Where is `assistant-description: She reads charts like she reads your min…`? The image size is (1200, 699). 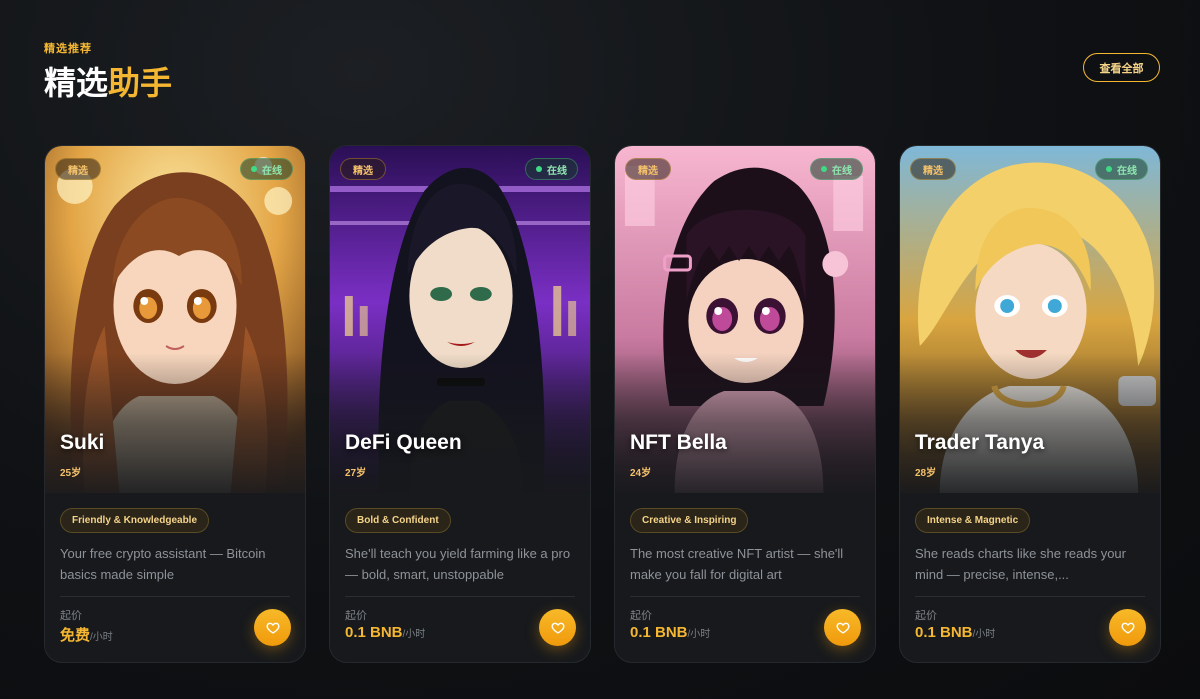
assistant-description: She reads charts like she reads your min… is located at coordinates (1020, 564).